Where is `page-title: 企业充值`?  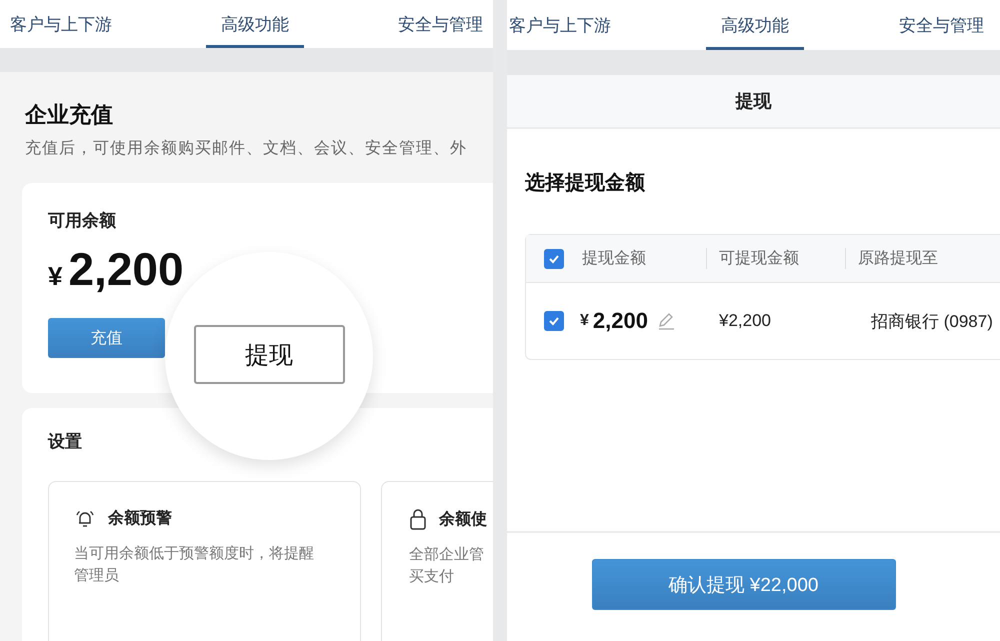 page-title: 企业充值 is located at coordinates (69, 115).